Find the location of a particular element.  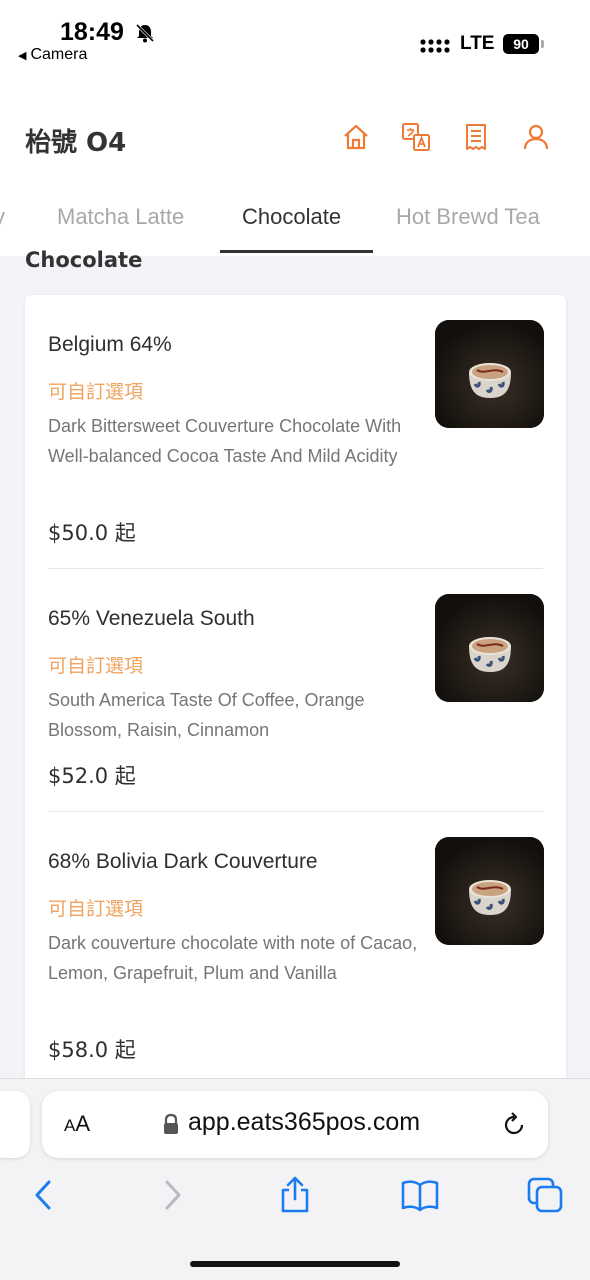

address-bar: AA app.eats365pos.com is located at coordinates (295, 1124).